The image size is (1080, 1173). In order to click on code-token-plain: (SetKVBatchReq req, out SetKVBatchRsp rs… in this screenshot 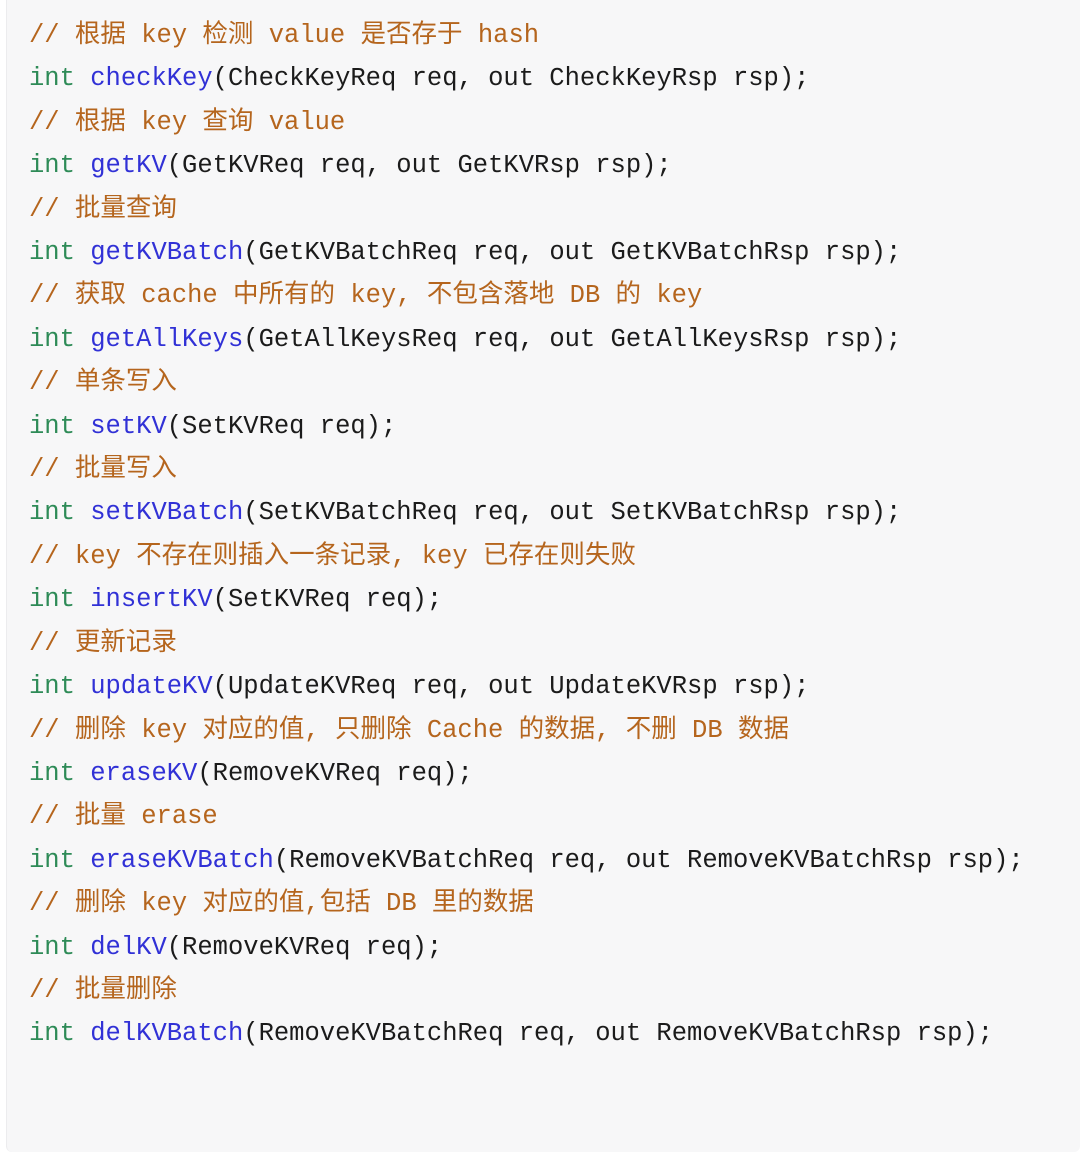, I will do `click(572, 513)`.